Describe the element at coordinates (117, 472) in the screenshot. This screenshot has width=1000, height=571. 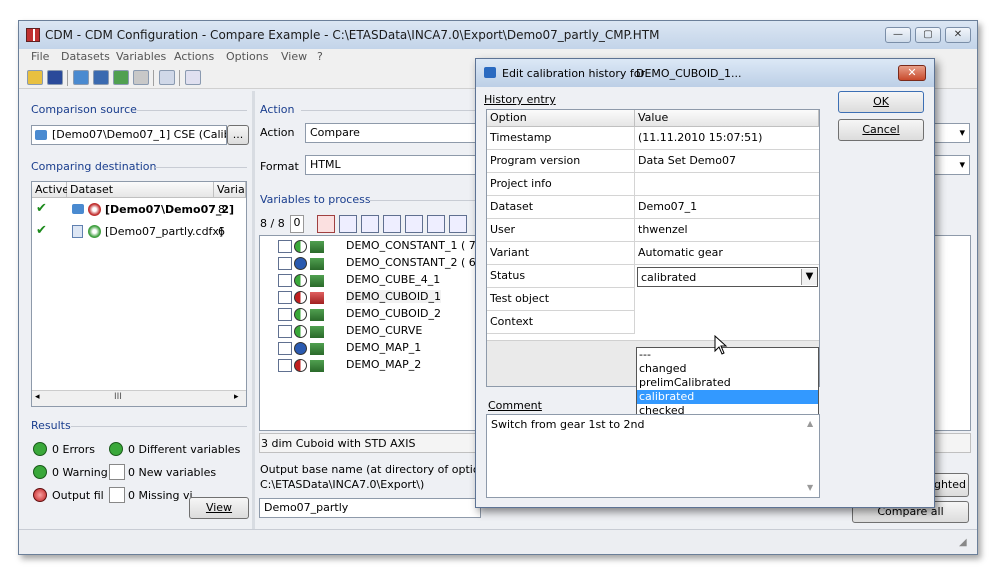
I see `empty-status-box` at that location.